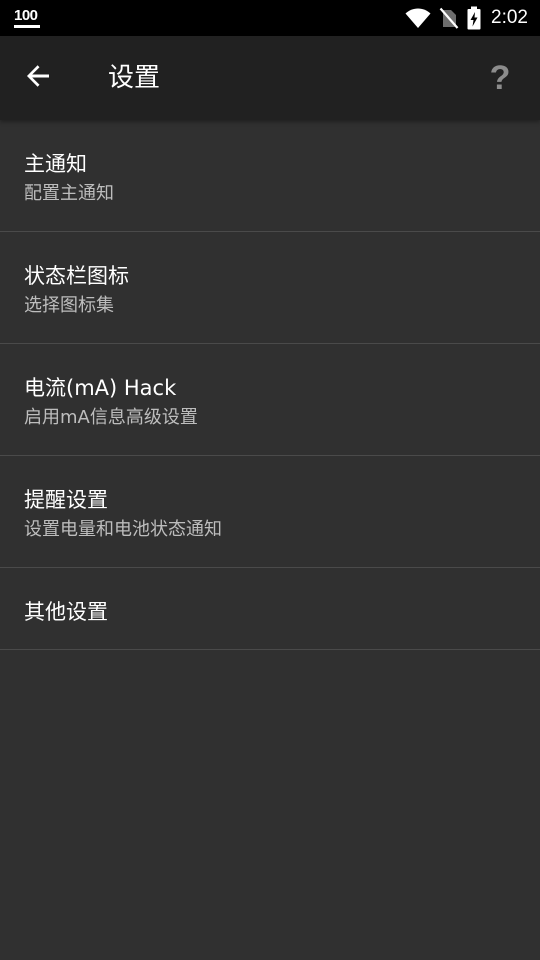 Image resolution: width=540 pixels, height=960 pixels. Describe the element at coordinates (449, 18) in the screenshot. I see `no-sim-icon` at that location.